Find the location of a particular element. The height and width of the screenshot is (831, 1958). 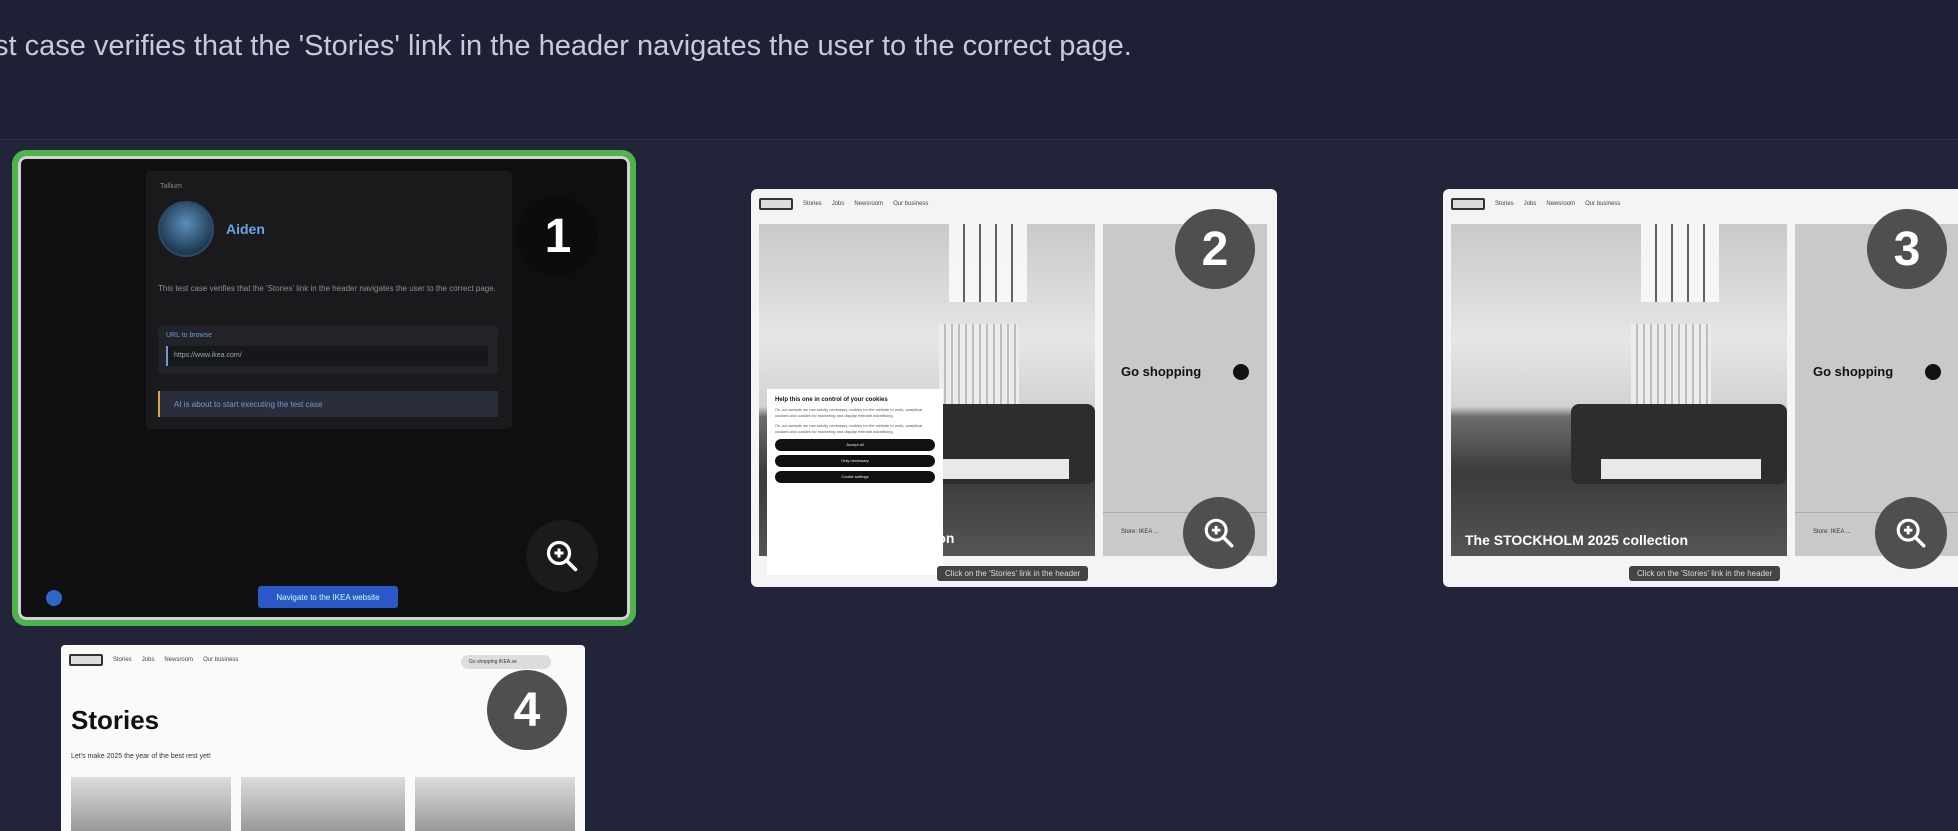

status-dot is located at coordinates (54, 598).